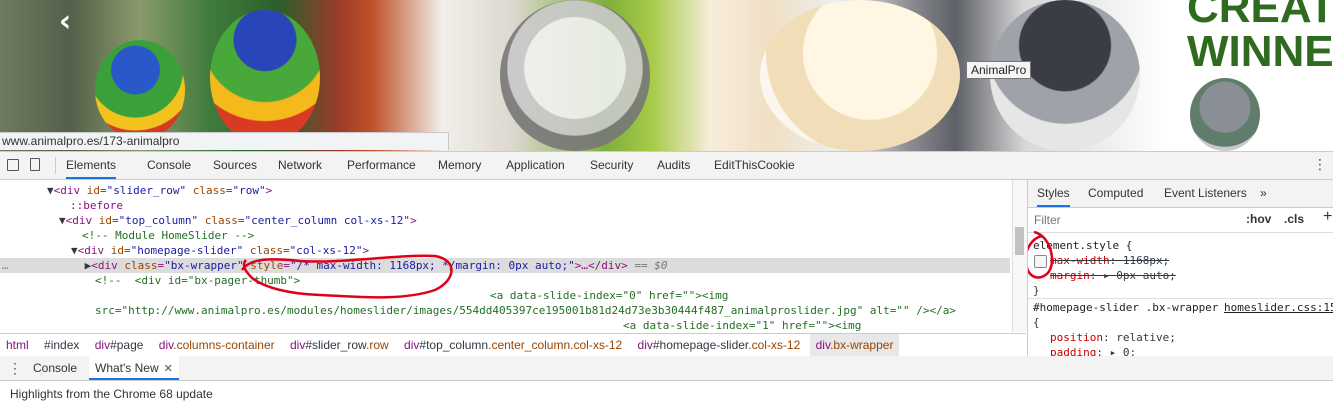 The width and height of the screenshot is (1333, 401). Describe the element at coordinates (459, 165) in the screenshot. I see `tab-memory: Memory` at that location.